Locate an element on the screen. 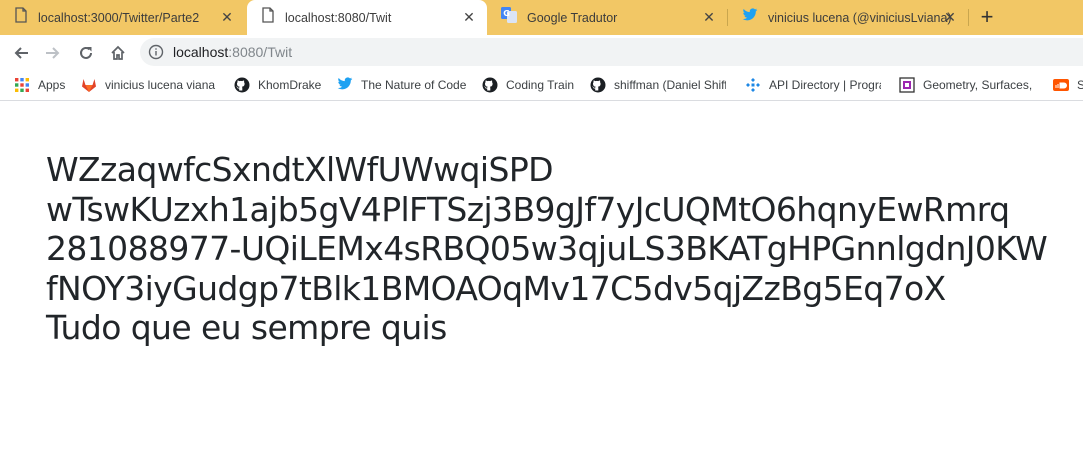  puzzle-icon is located at coordinates (753, 85).